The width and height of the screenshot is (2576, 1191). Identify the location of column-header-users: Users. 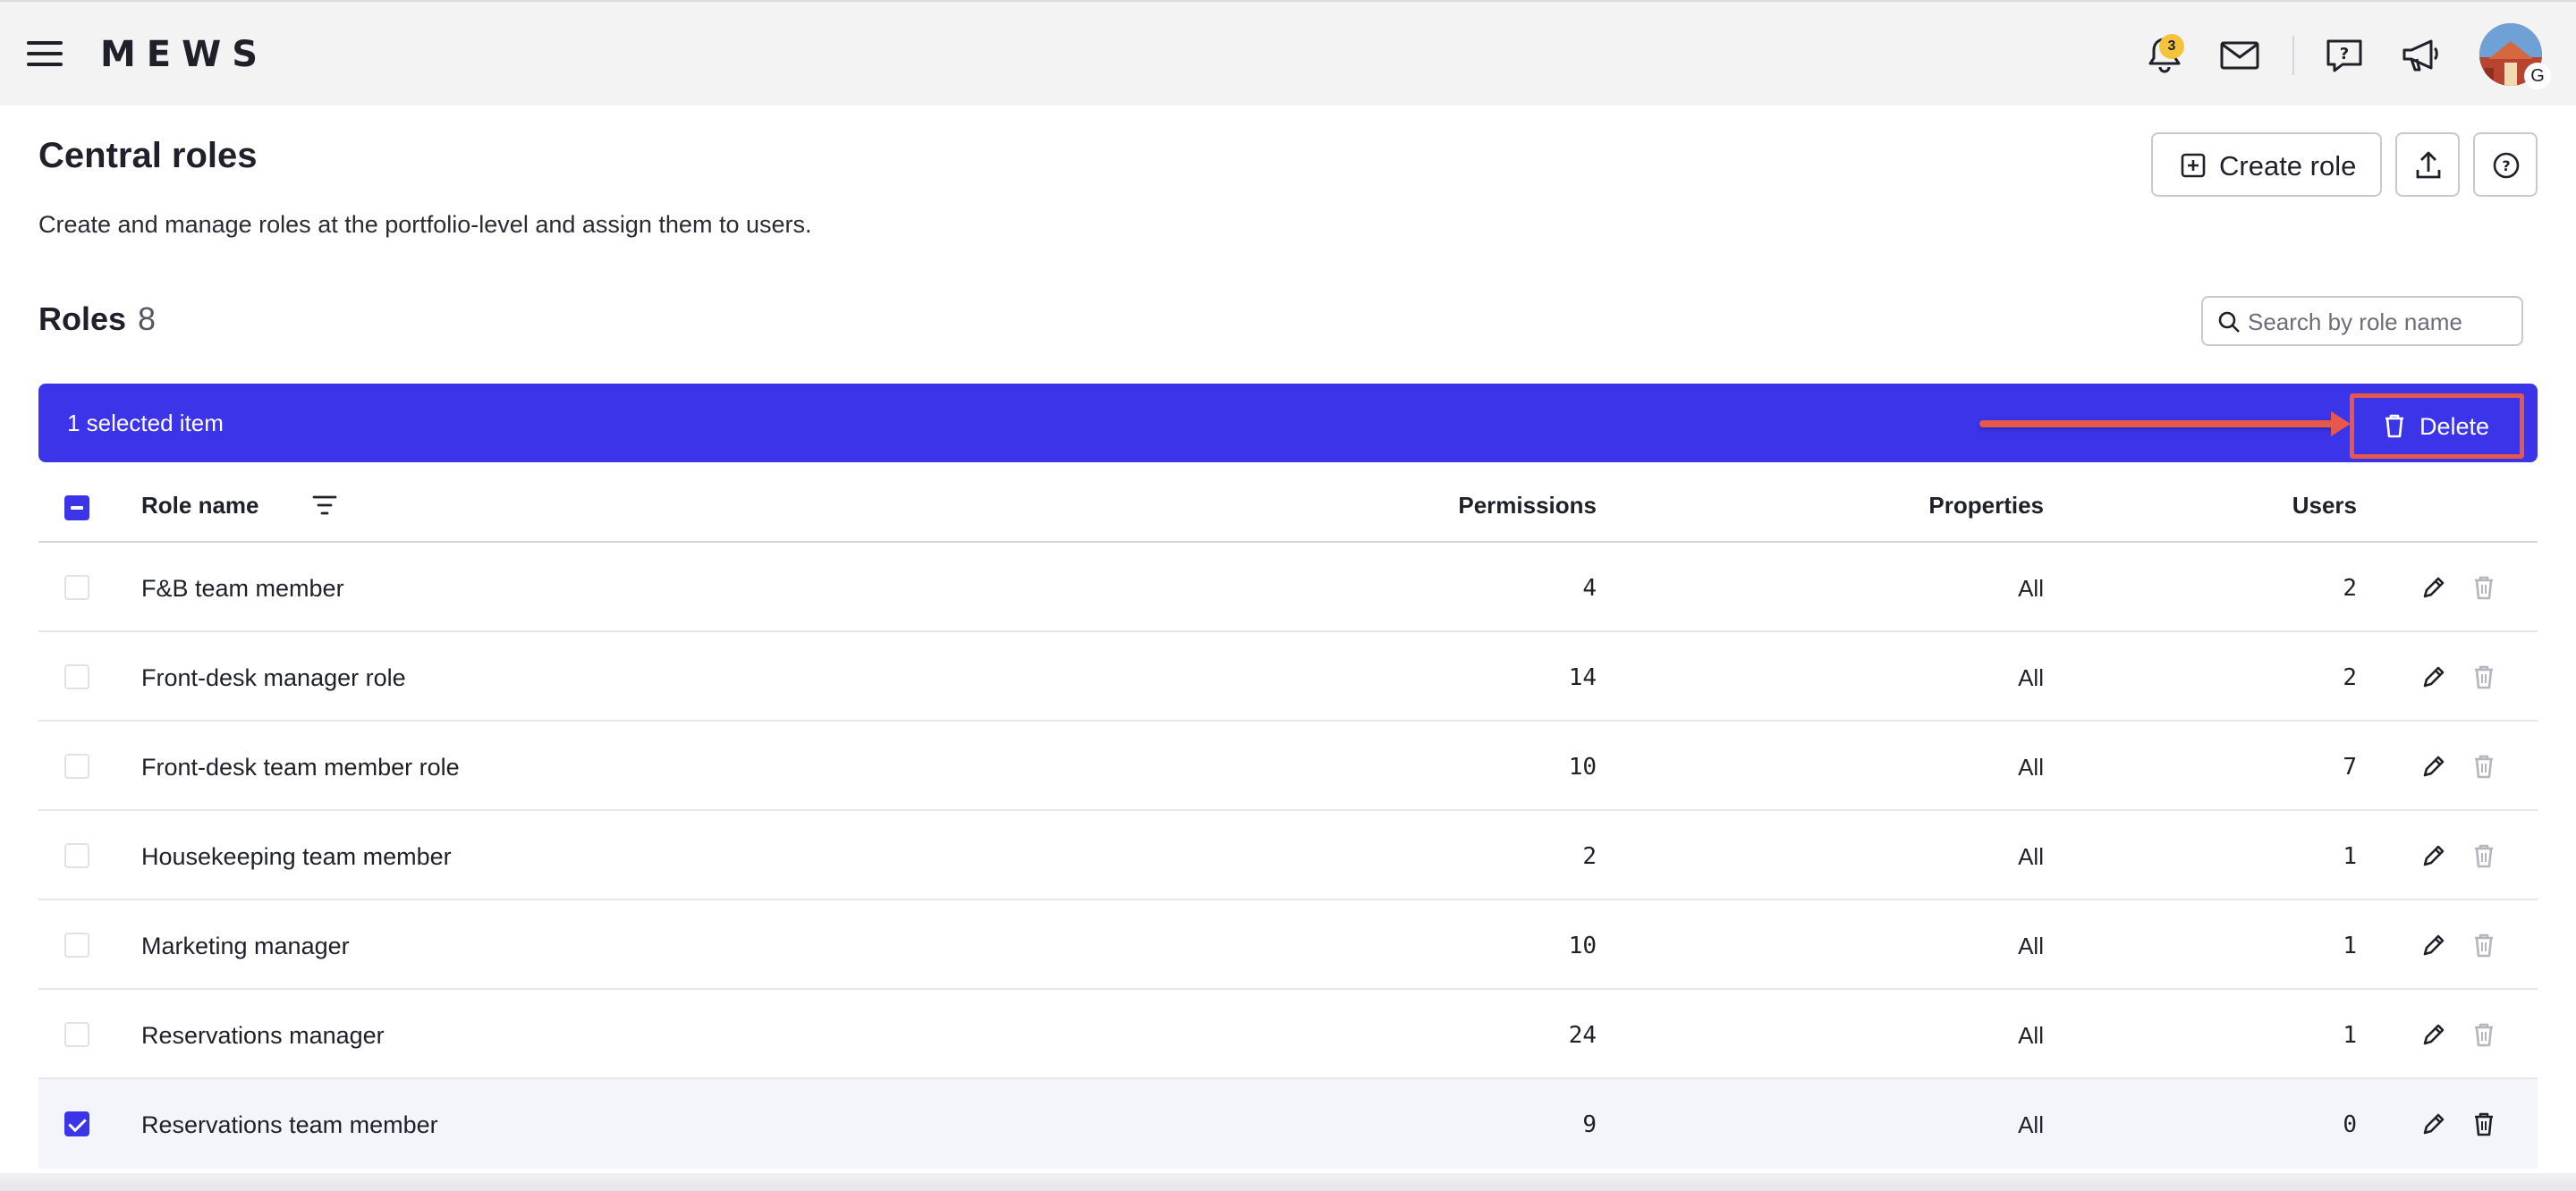
(2267, 505).